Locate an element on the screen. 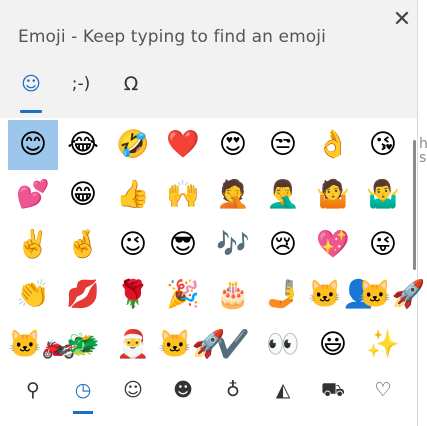 The height and width of the screenshot is (426, 427). clock-icon: ◷ is located at coordinates (83, 390).